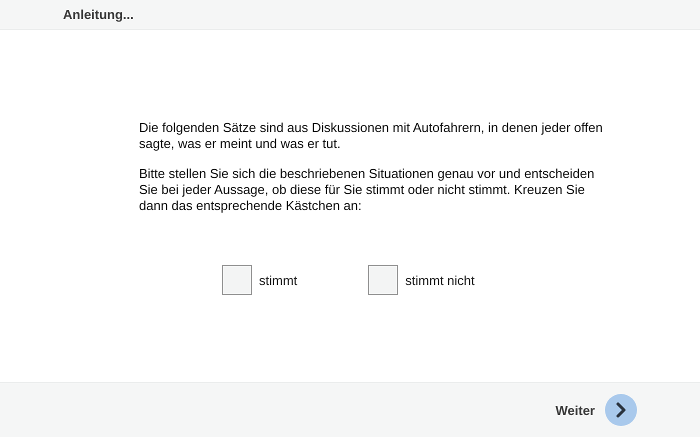  Describe the element at coordinates (621, 410) in the screenshot. I see `next-icon` at that location.